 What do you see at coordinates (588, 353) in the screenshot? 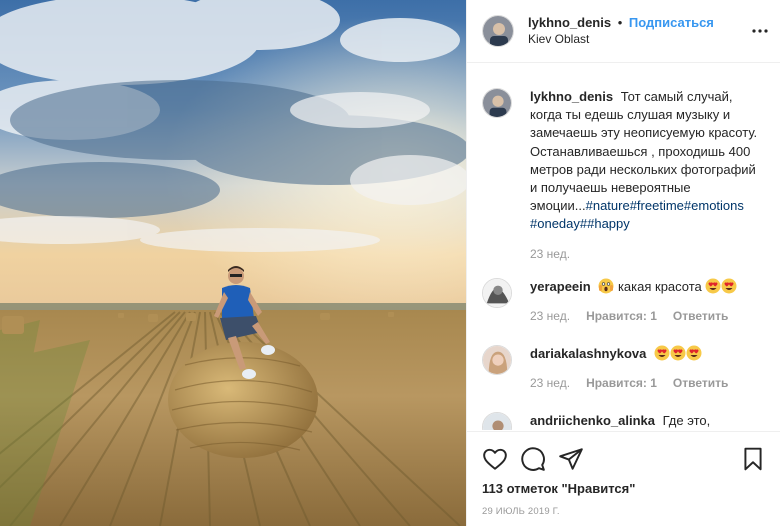
I see `commenter-username: dariakalashnykova` at bounding box center [588, 353].